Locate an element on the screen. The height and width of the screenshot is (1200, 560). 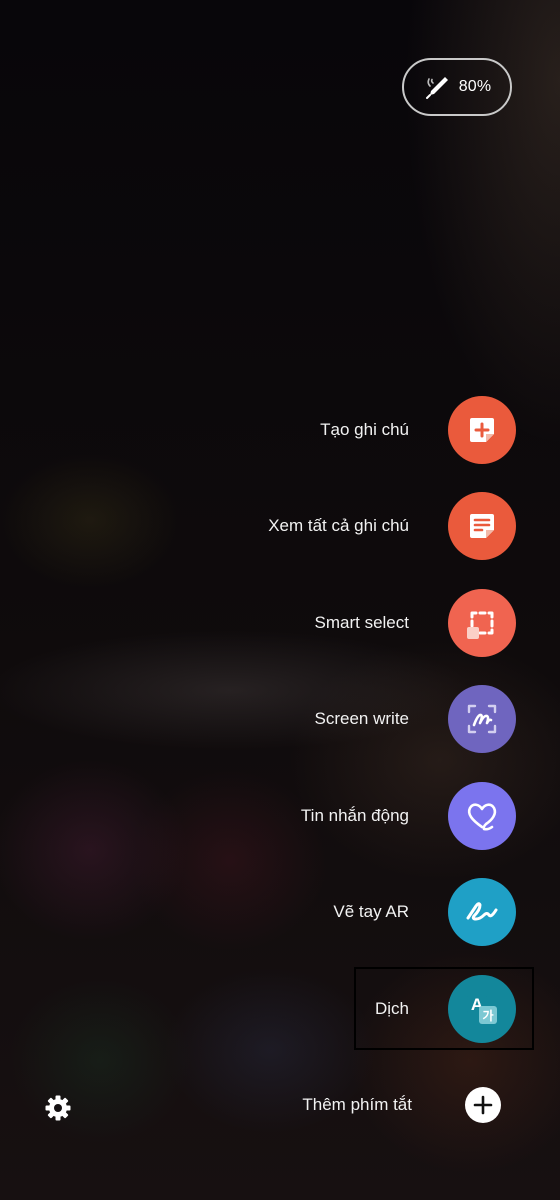
create-note-button is located at coordinates (482, 430).